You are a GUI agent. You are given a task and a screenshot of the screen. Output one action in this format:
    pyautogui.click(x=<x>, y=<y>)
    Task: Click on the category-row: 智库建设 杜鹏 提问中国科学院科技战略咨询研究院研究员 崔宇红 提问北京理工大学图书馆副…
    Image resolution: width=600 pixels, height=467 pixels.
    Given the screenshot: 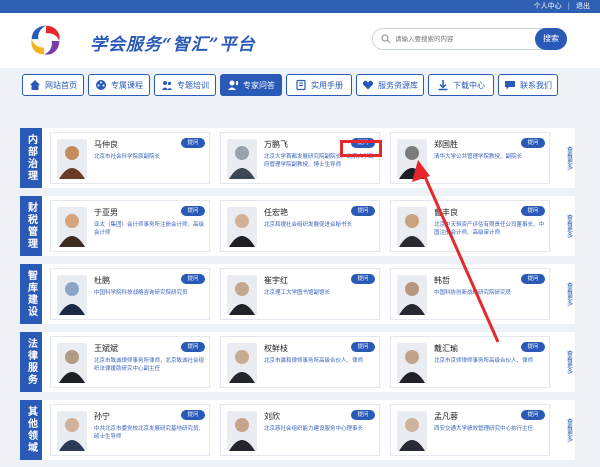 What is the action you would take?
    pyautogui.click(x=297, y=294)
    